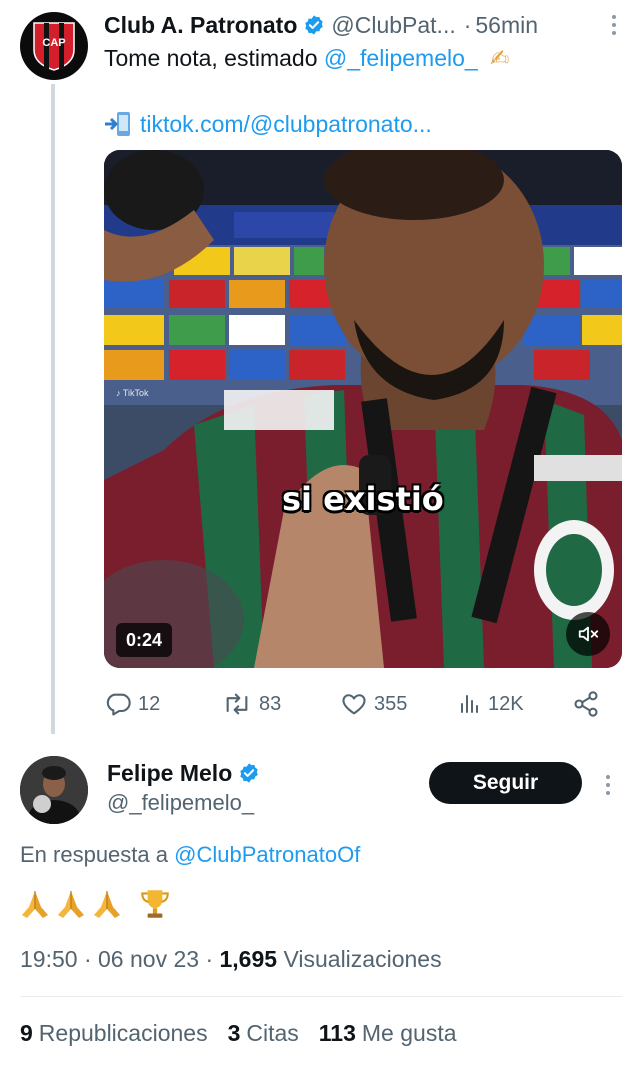  What do you see at coordinates (506, 25) in the screenshot?
I see `tweet-timestamp: 56min` at bounding box center [506, 25].